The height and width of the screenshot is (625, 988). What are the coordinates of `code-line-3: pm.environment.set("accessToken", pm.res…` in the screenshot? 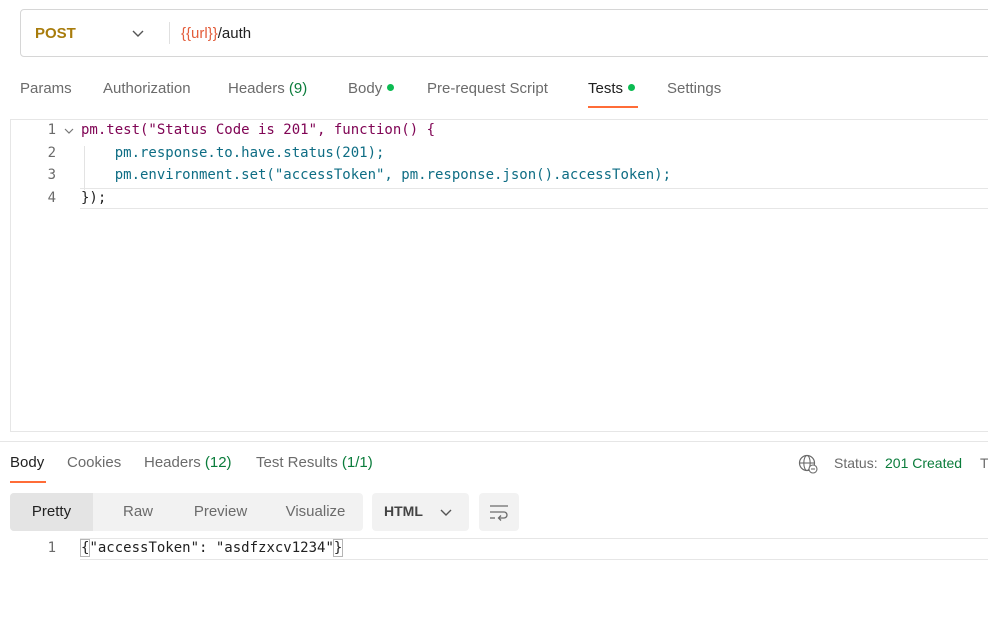 It's located at (376, 175).